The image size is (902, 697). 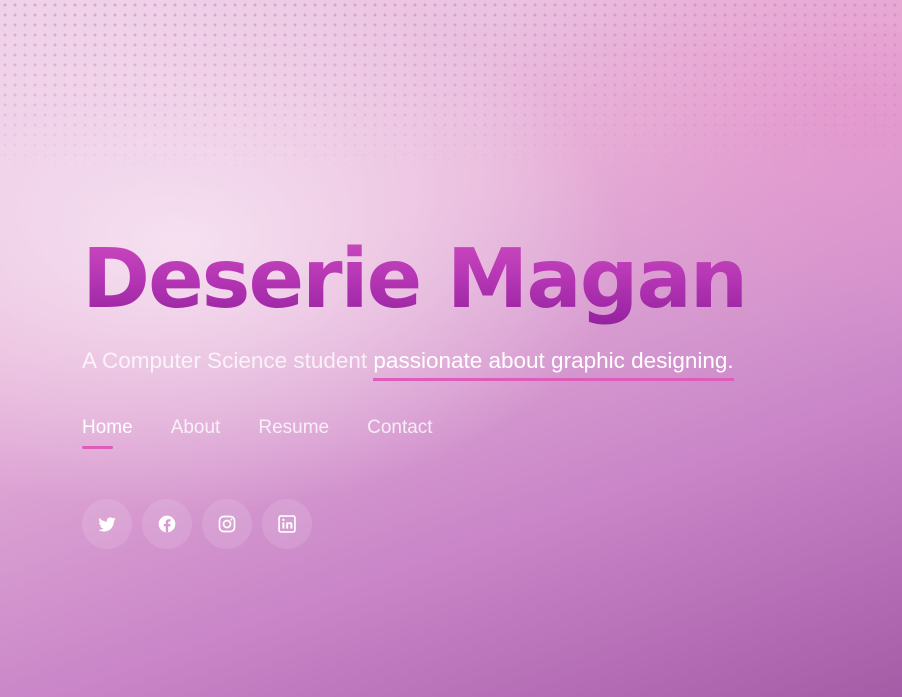 I want to click on facebook-link, so click(x=167, y=524).